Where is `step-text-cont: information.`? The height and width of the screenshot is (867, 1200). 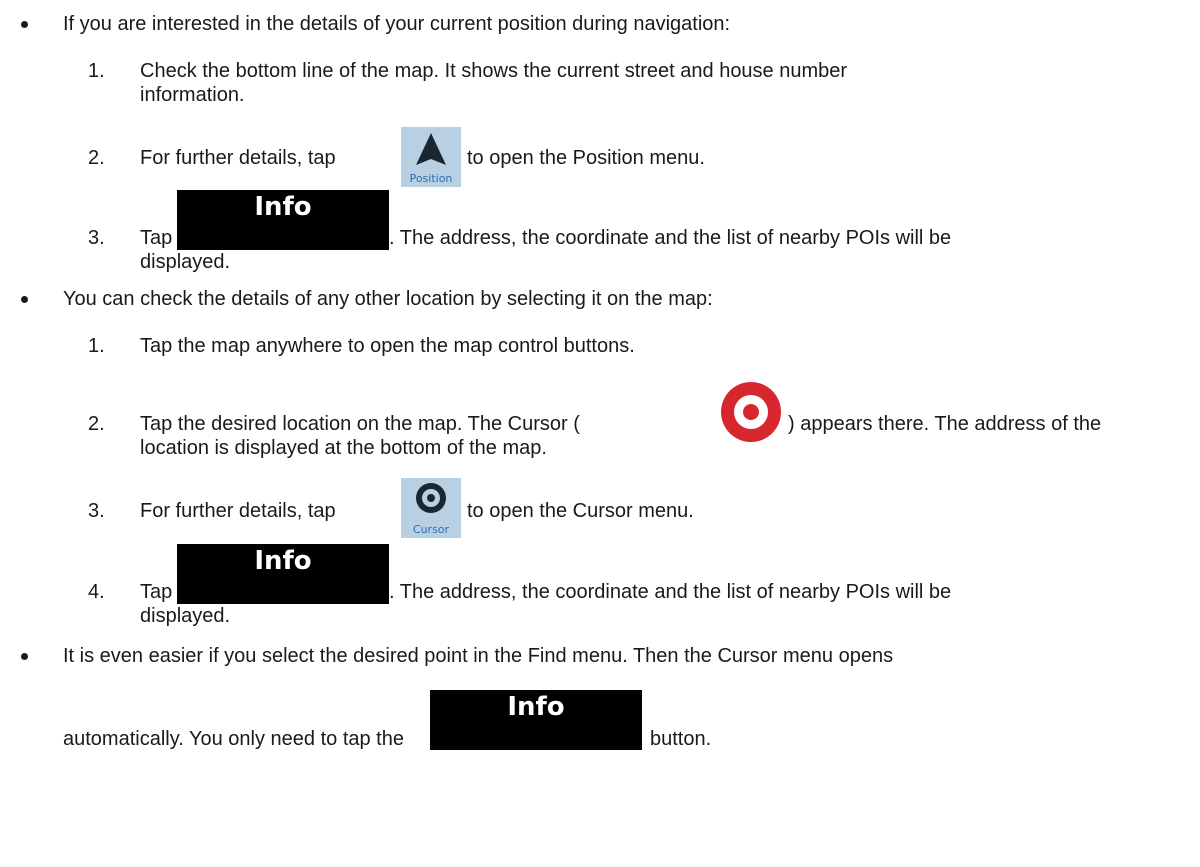 step-text-cont: information. is located at coordinates (192, 95).